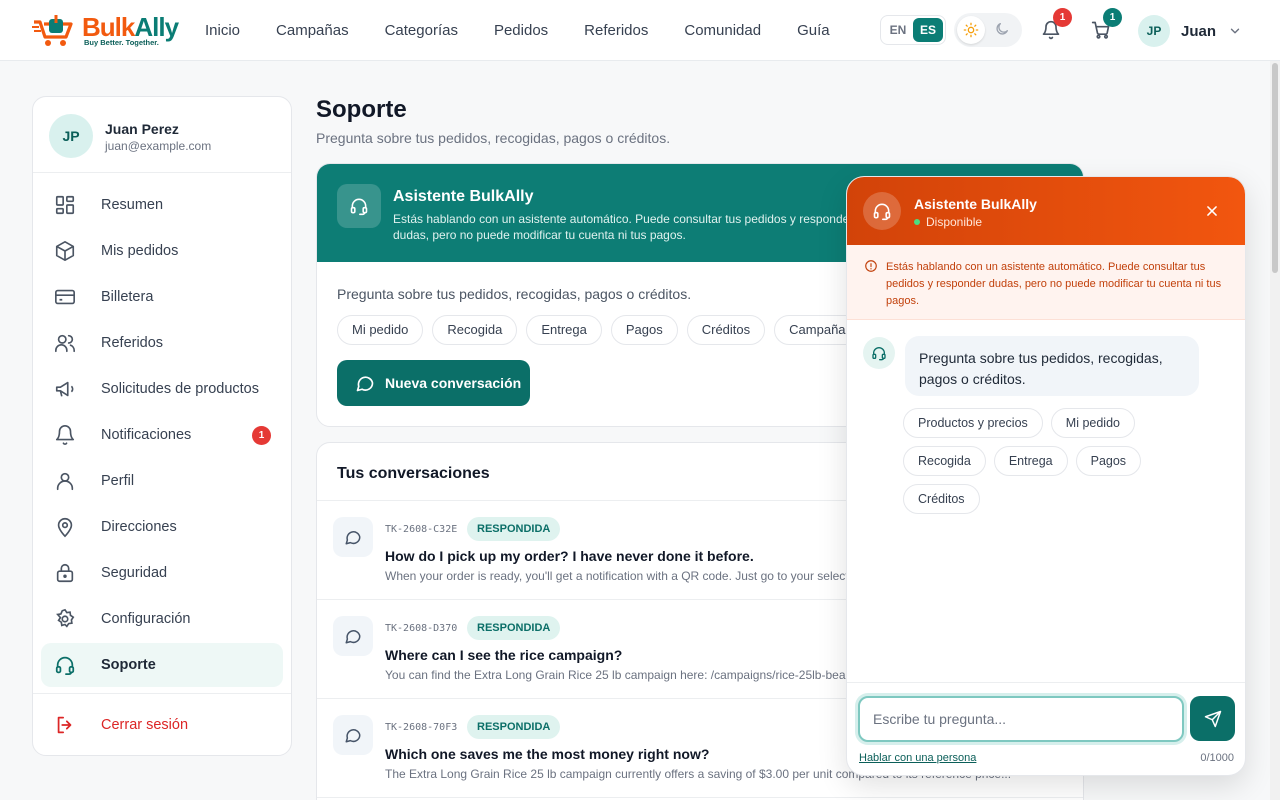 This screenshot has height=800, width=1280. Describe the element at coordinates (380, 330) in the screenshot. I see `chip-mi-pedido: Mi pedido` at that location.